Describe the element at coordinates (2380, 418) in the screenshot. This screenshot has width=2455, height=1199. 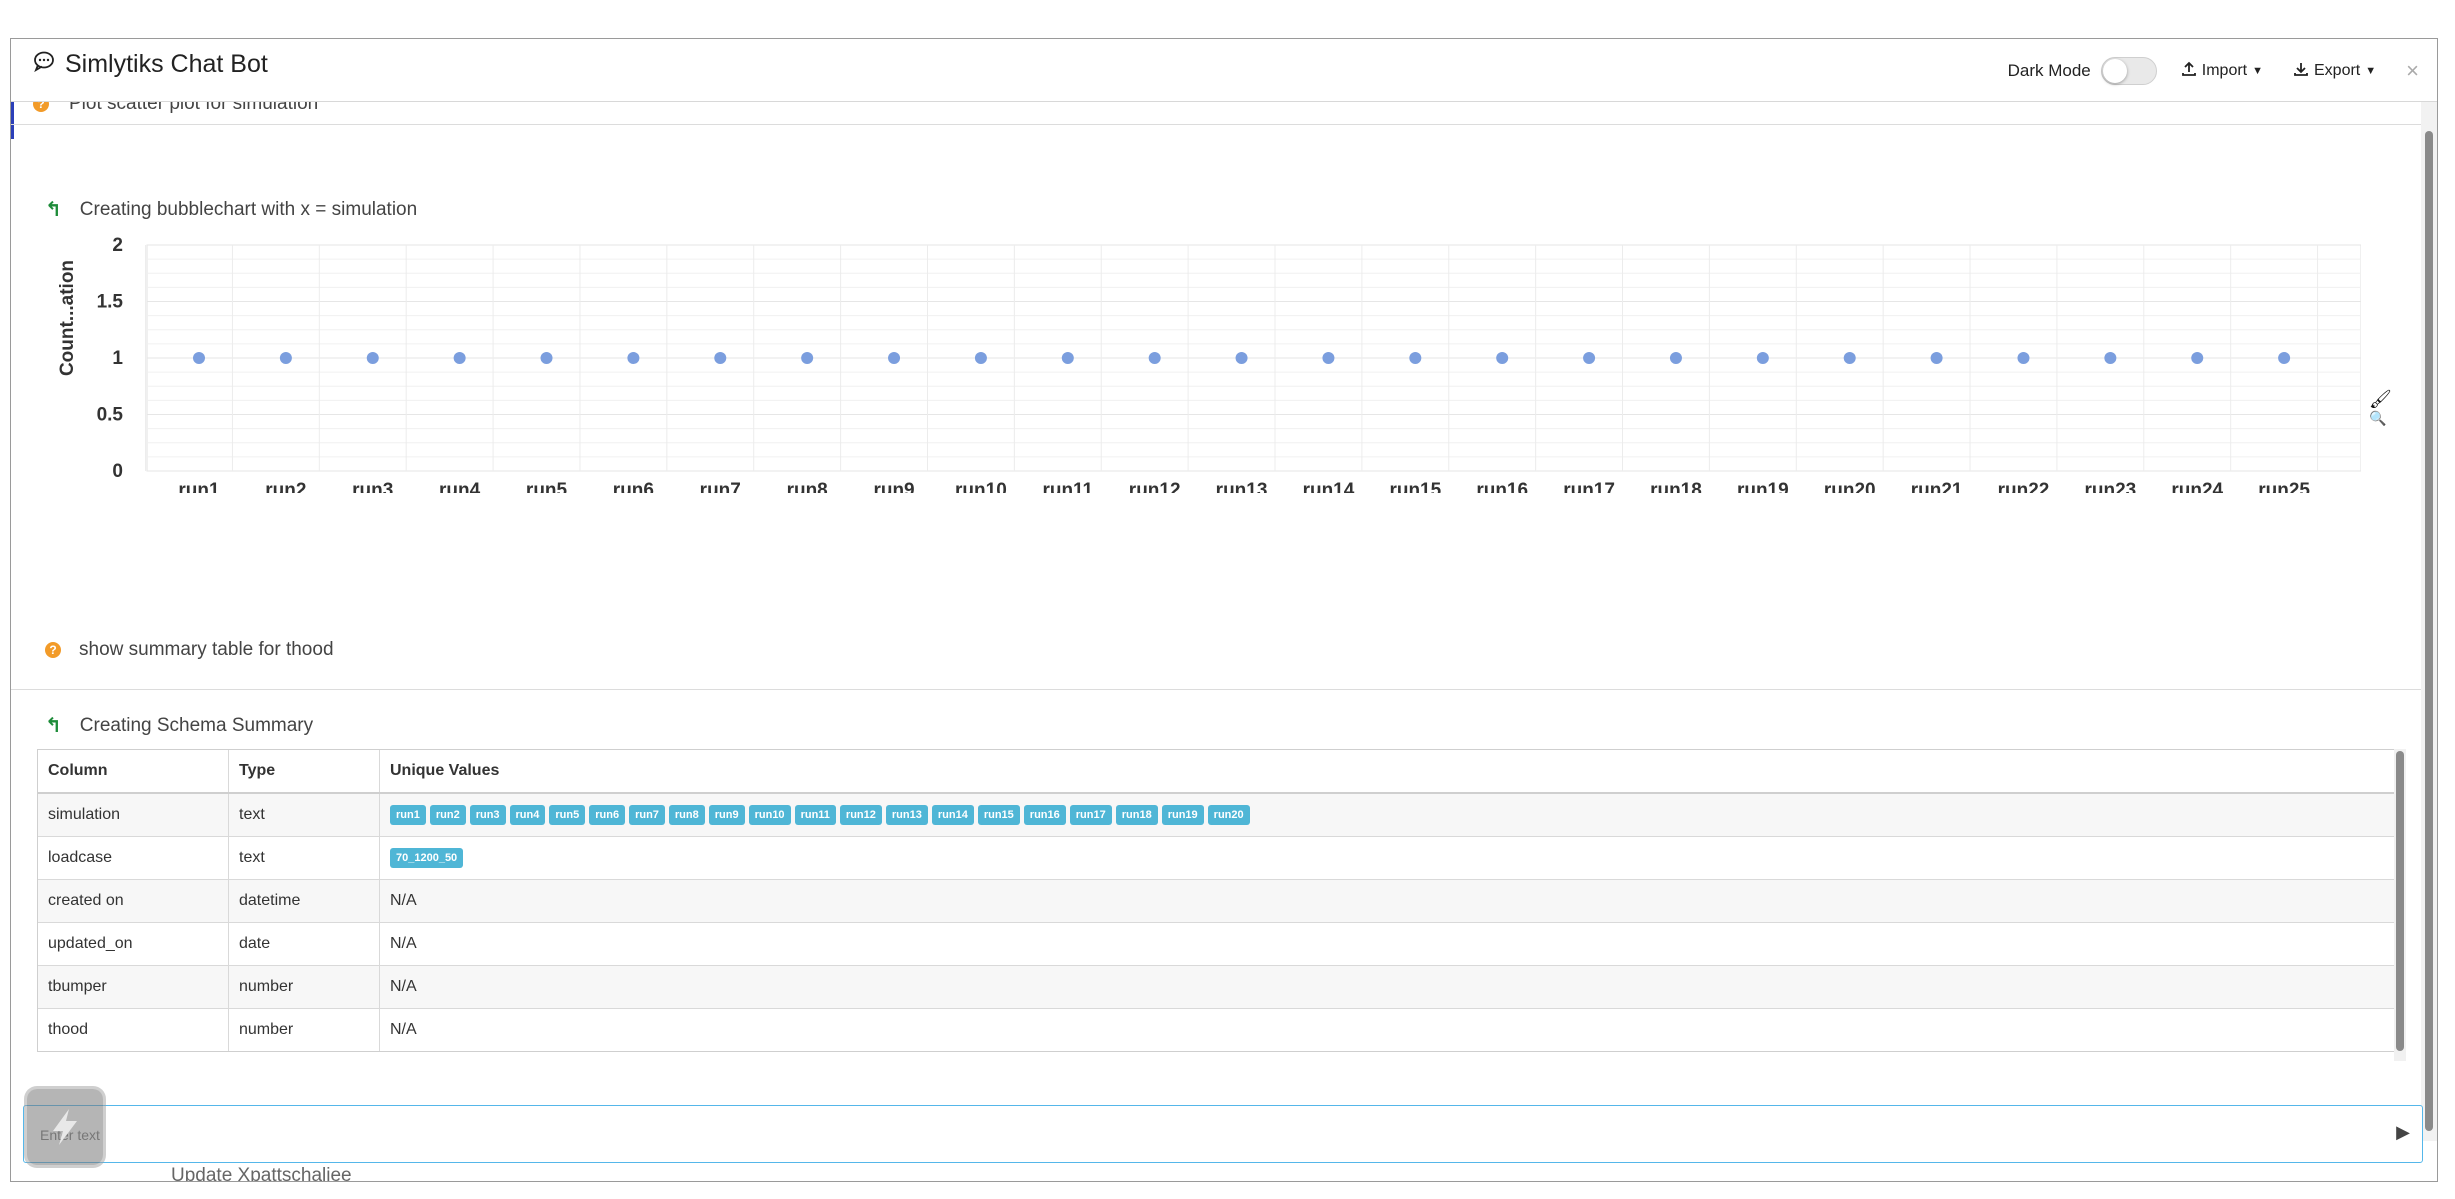
I see `zoom-icon: 🔍` at that location.